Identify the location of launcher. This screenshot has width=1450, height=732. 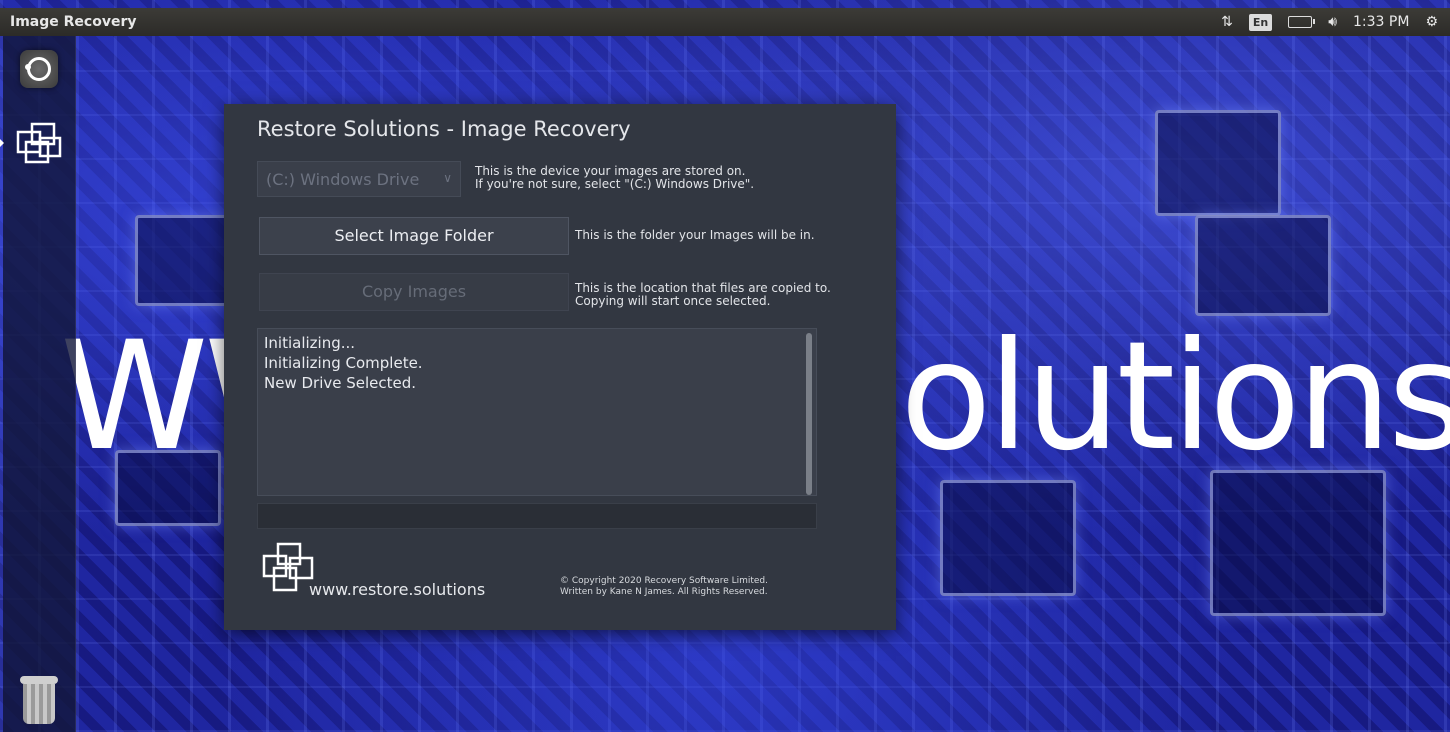
(38, 384).